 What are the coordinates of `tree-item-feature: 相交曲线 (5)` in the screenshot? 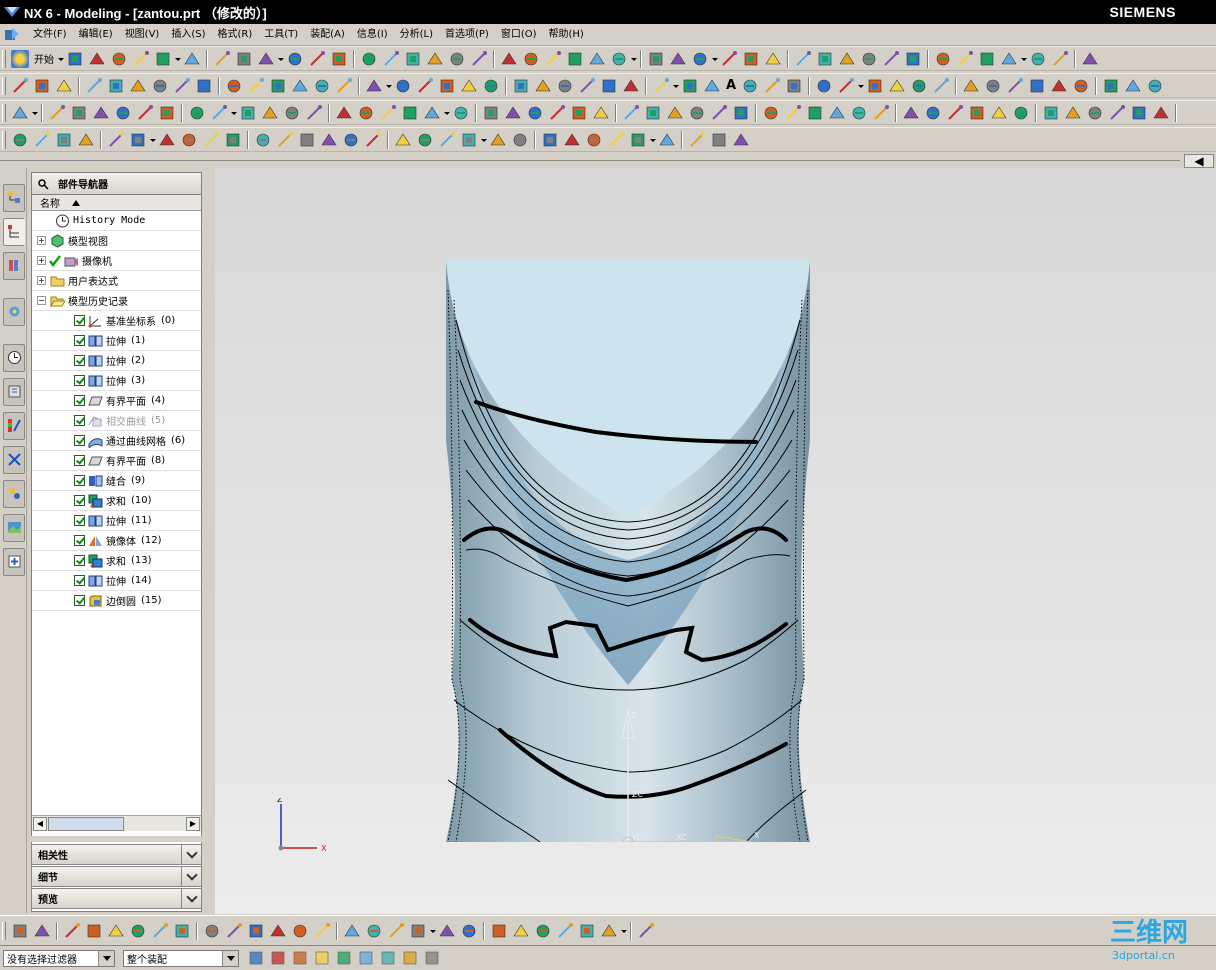 It's located at (116, 421).